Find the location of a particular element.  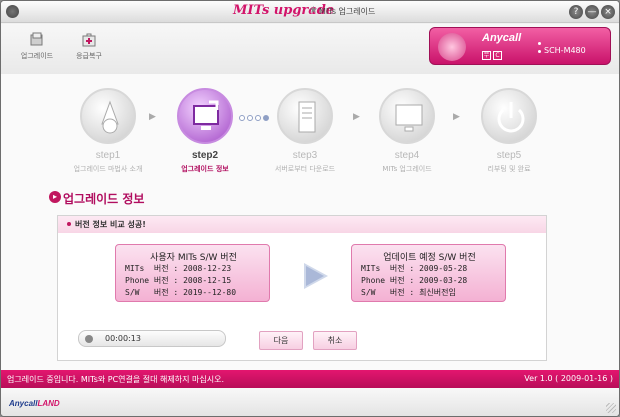

step-5: step5 리부팅 및 완료 is located at coordinates (509, 131).